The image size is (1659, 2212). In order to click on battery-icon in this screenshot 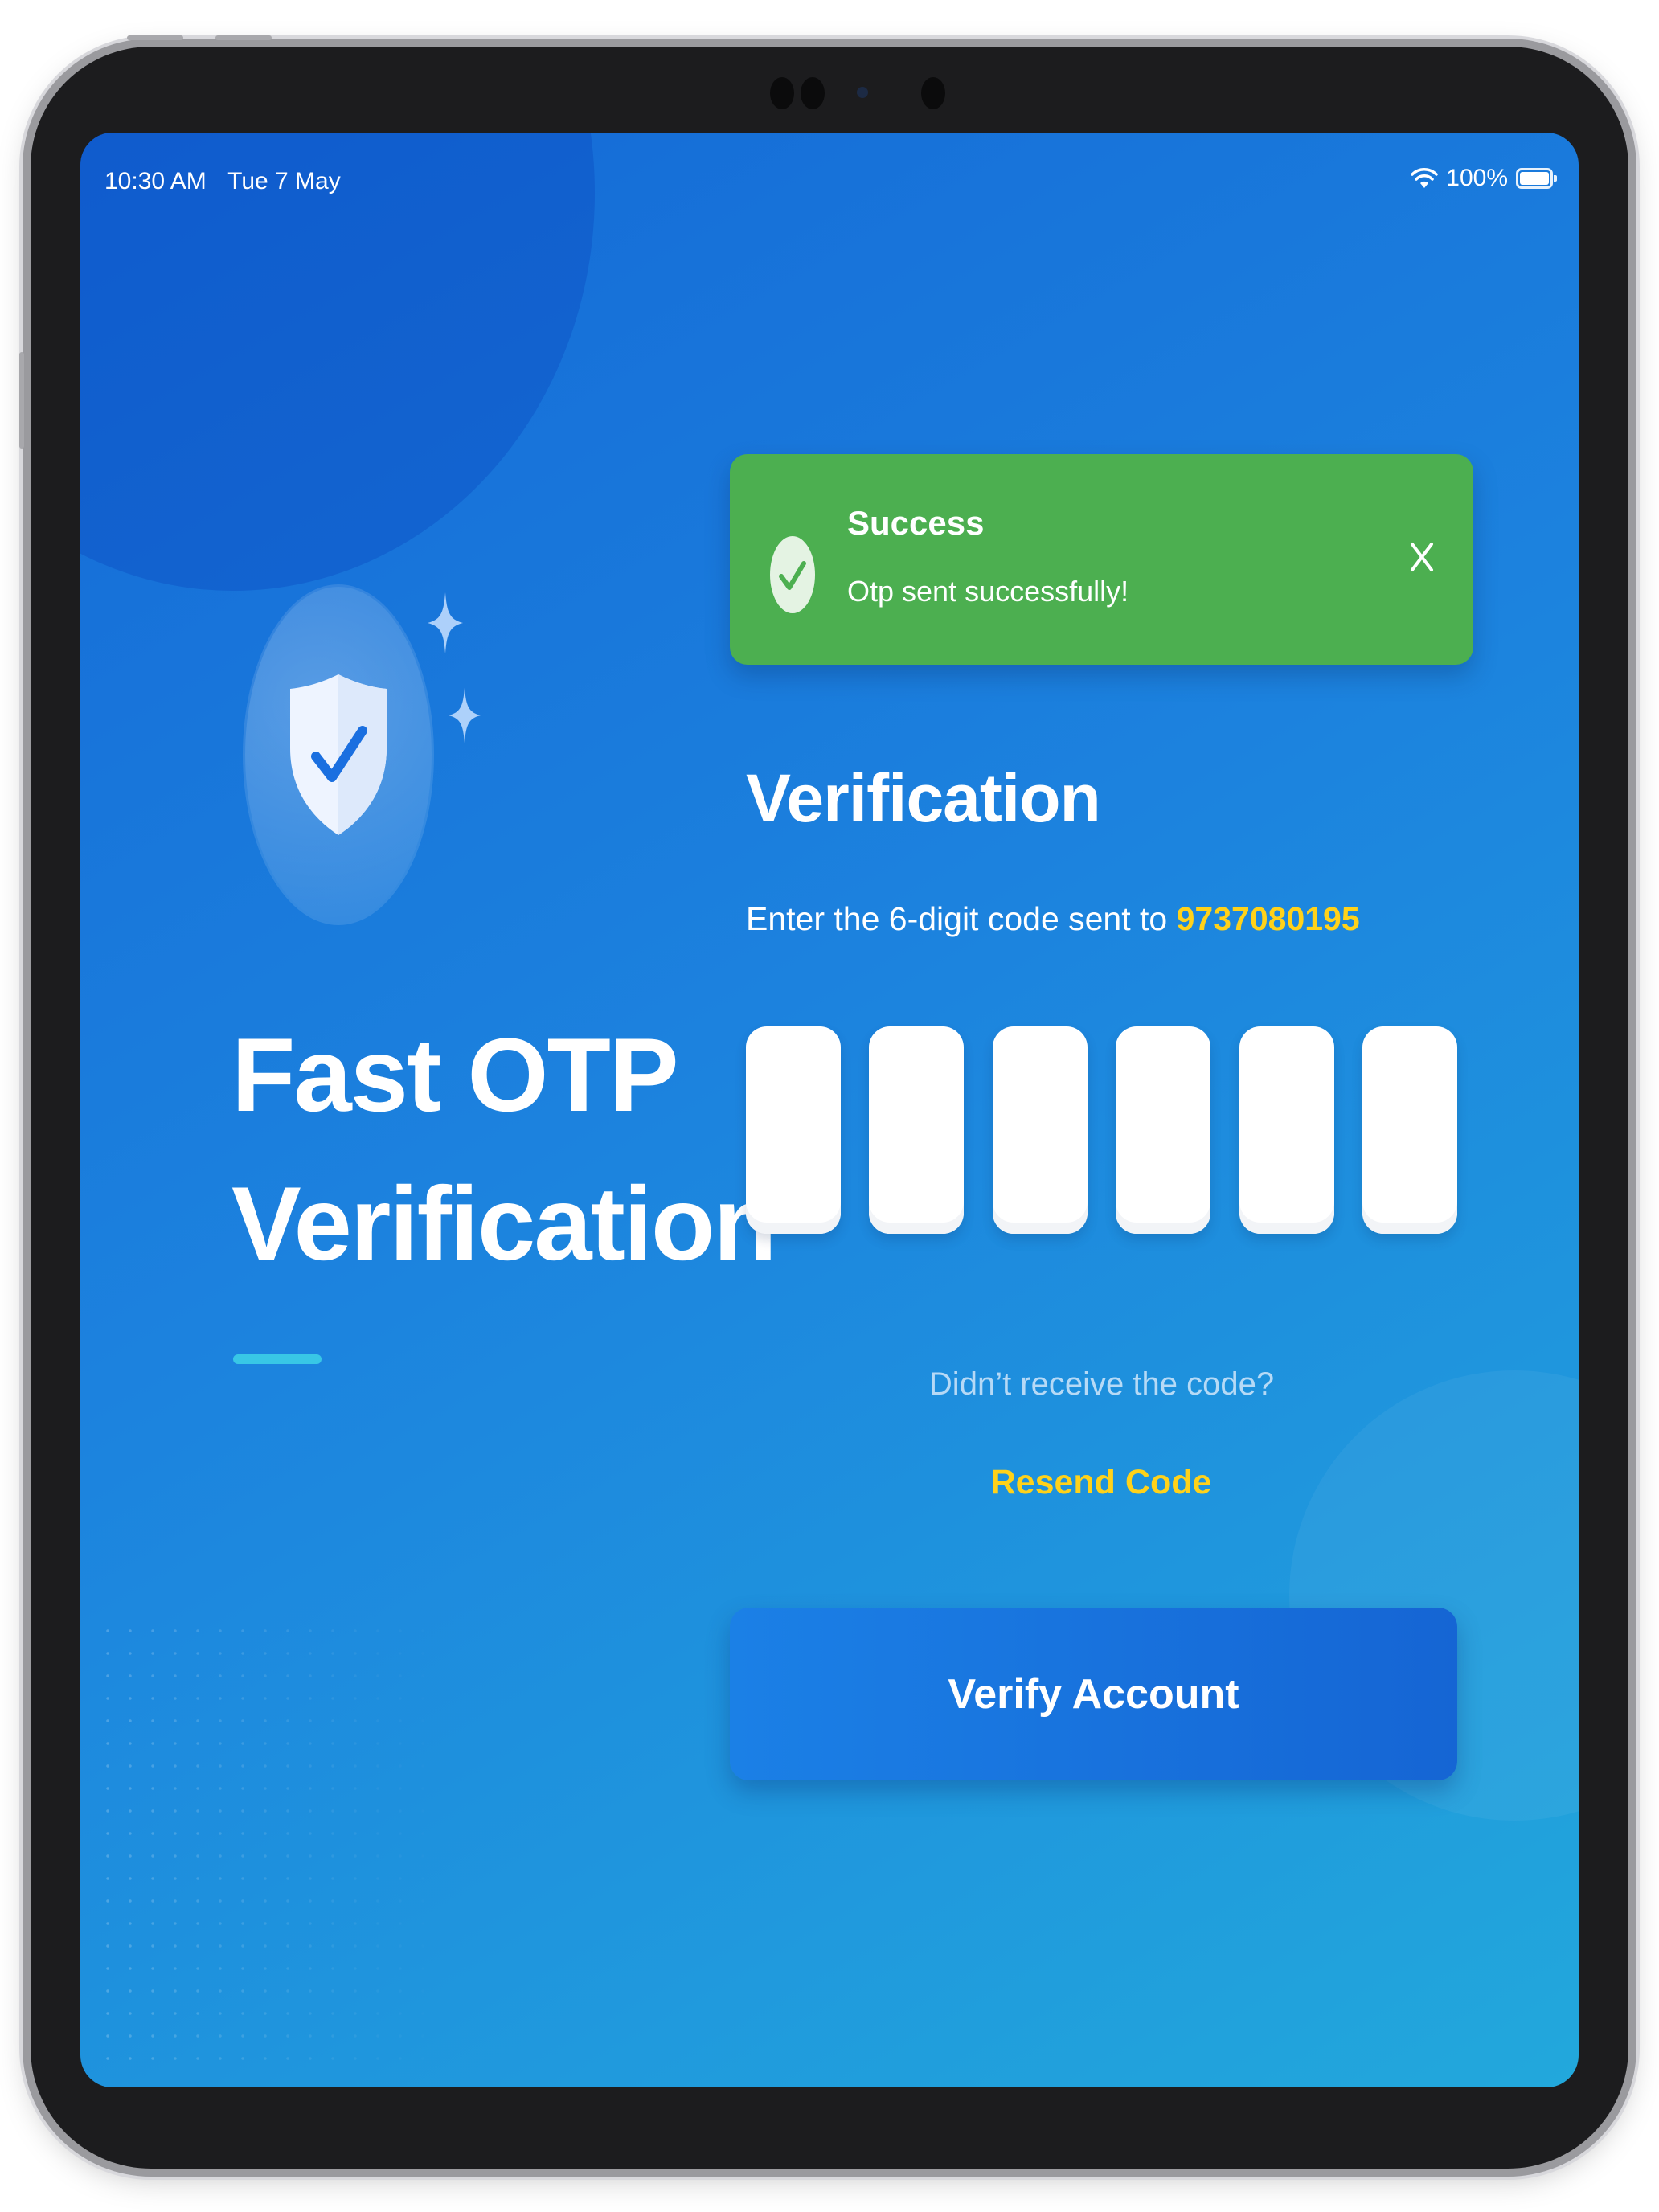, I will do `click(1536, 178)`.